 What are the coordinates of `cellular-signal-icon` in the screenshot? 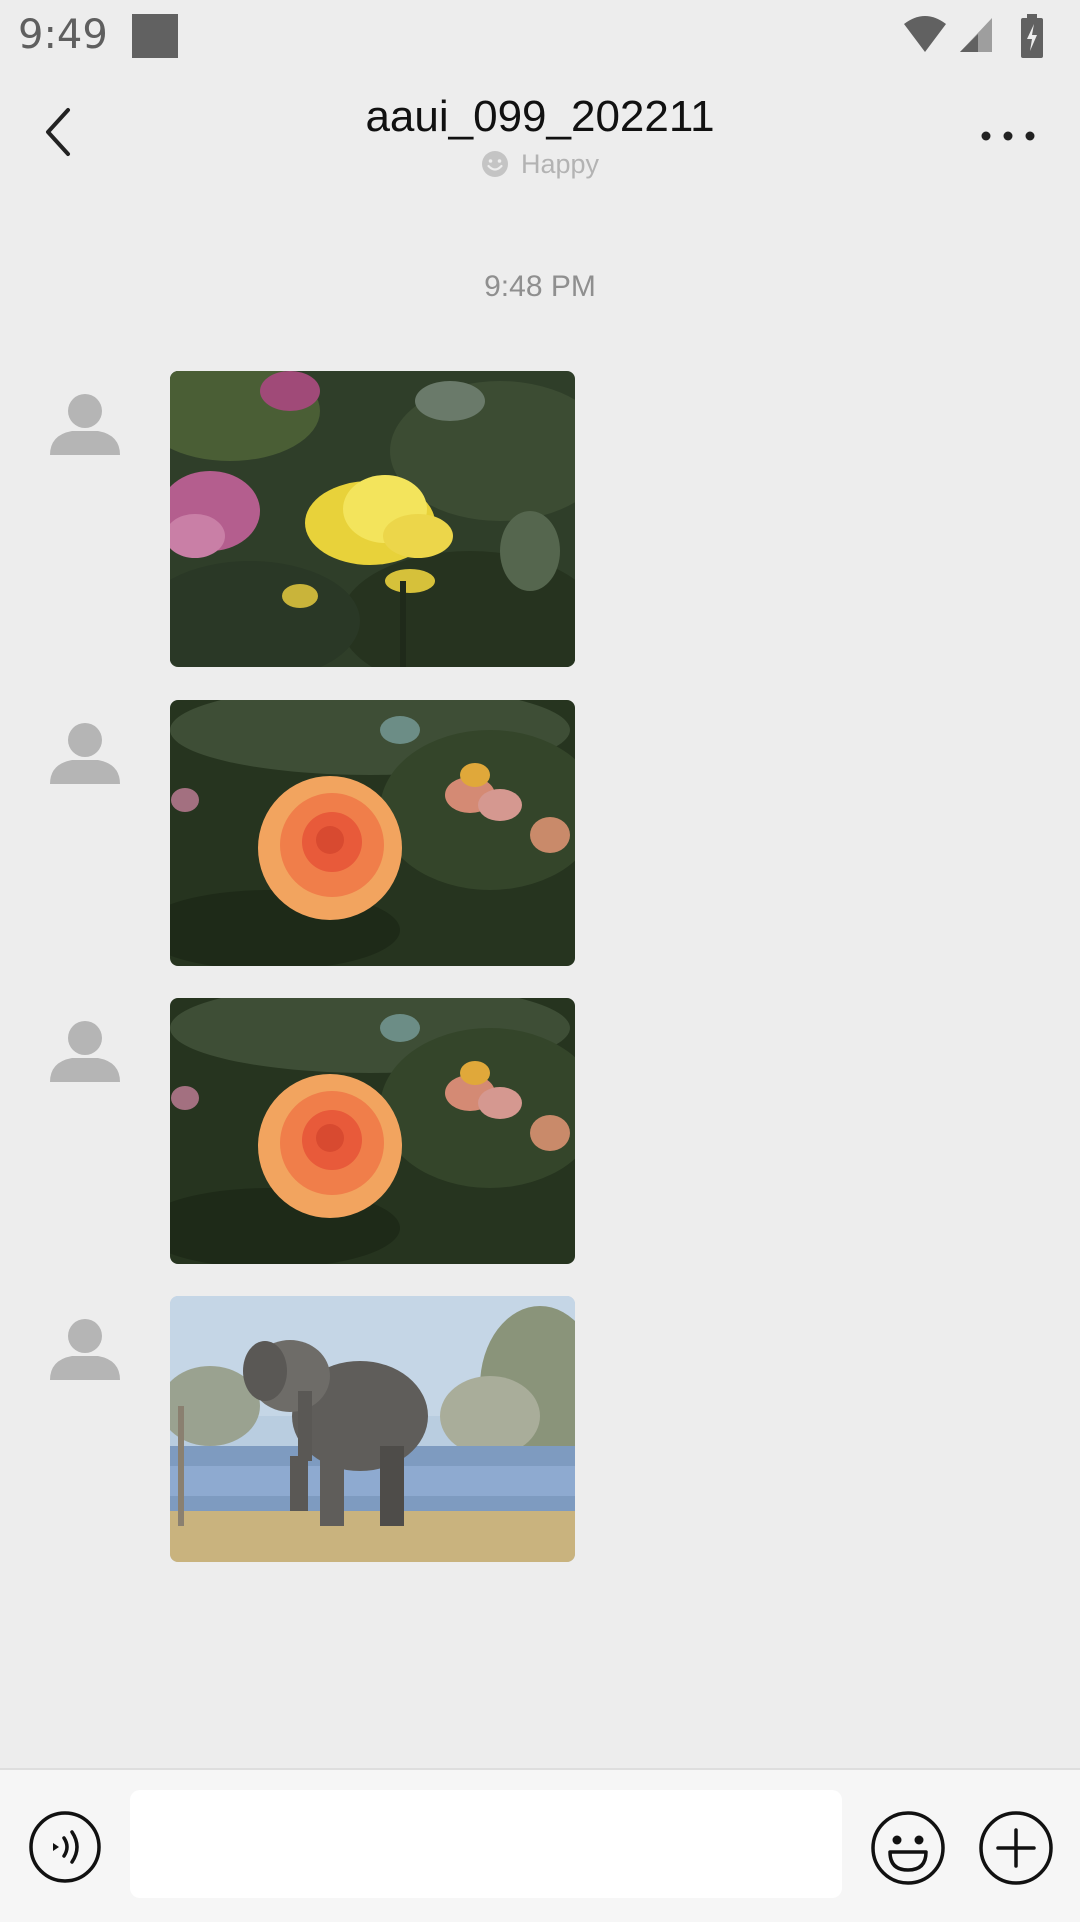 It's located at (976, 35).